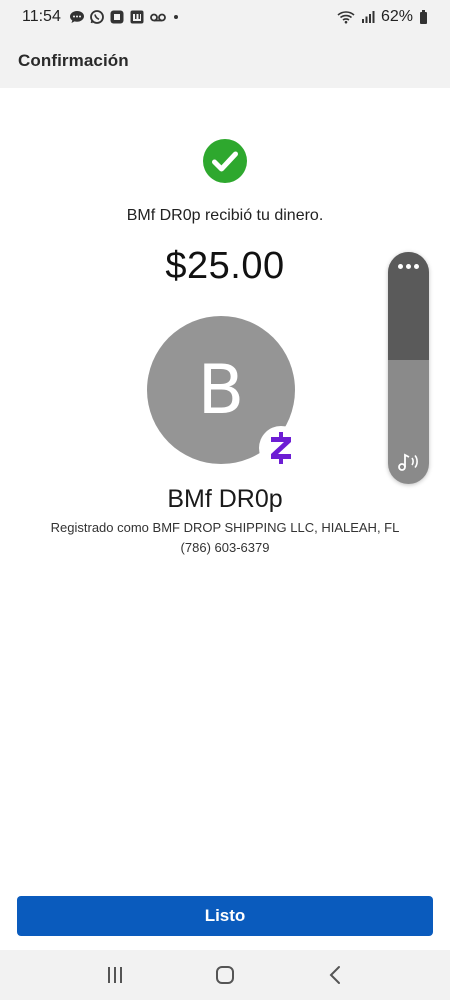 This screenshot has width=450, height=1000. I want to click on messages-icon, so click(77, 17).